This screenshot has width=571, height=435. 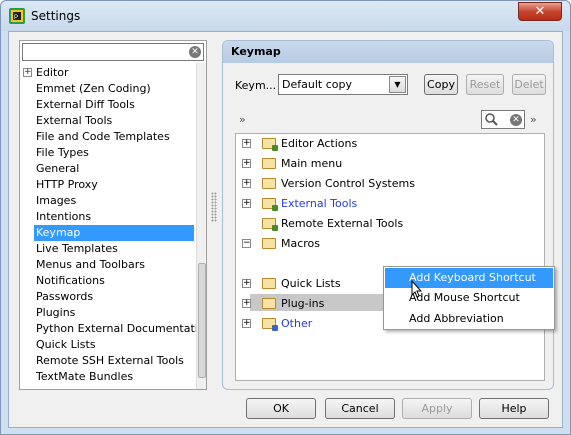 What do you see at coordinates (312, 163) in the screenshot?
I see `tree-row-label: Main menu` at bounding box center [312, 163].